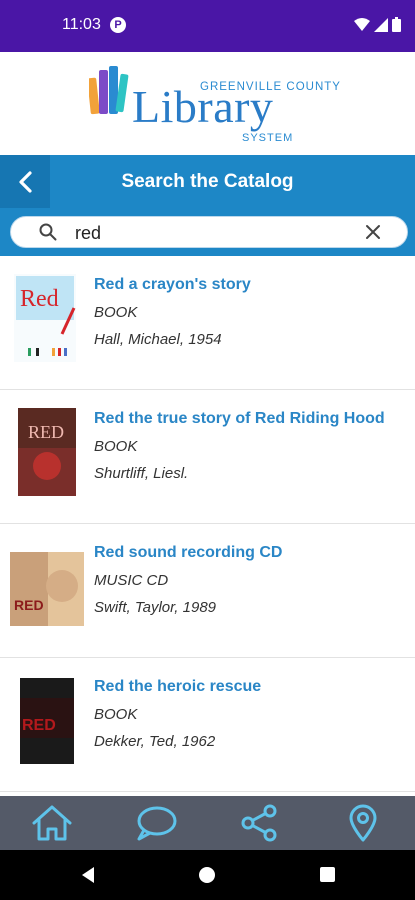 The width and height of the screenshot is (415, 900). I want to click on nav-share-button, so click(259, 823).